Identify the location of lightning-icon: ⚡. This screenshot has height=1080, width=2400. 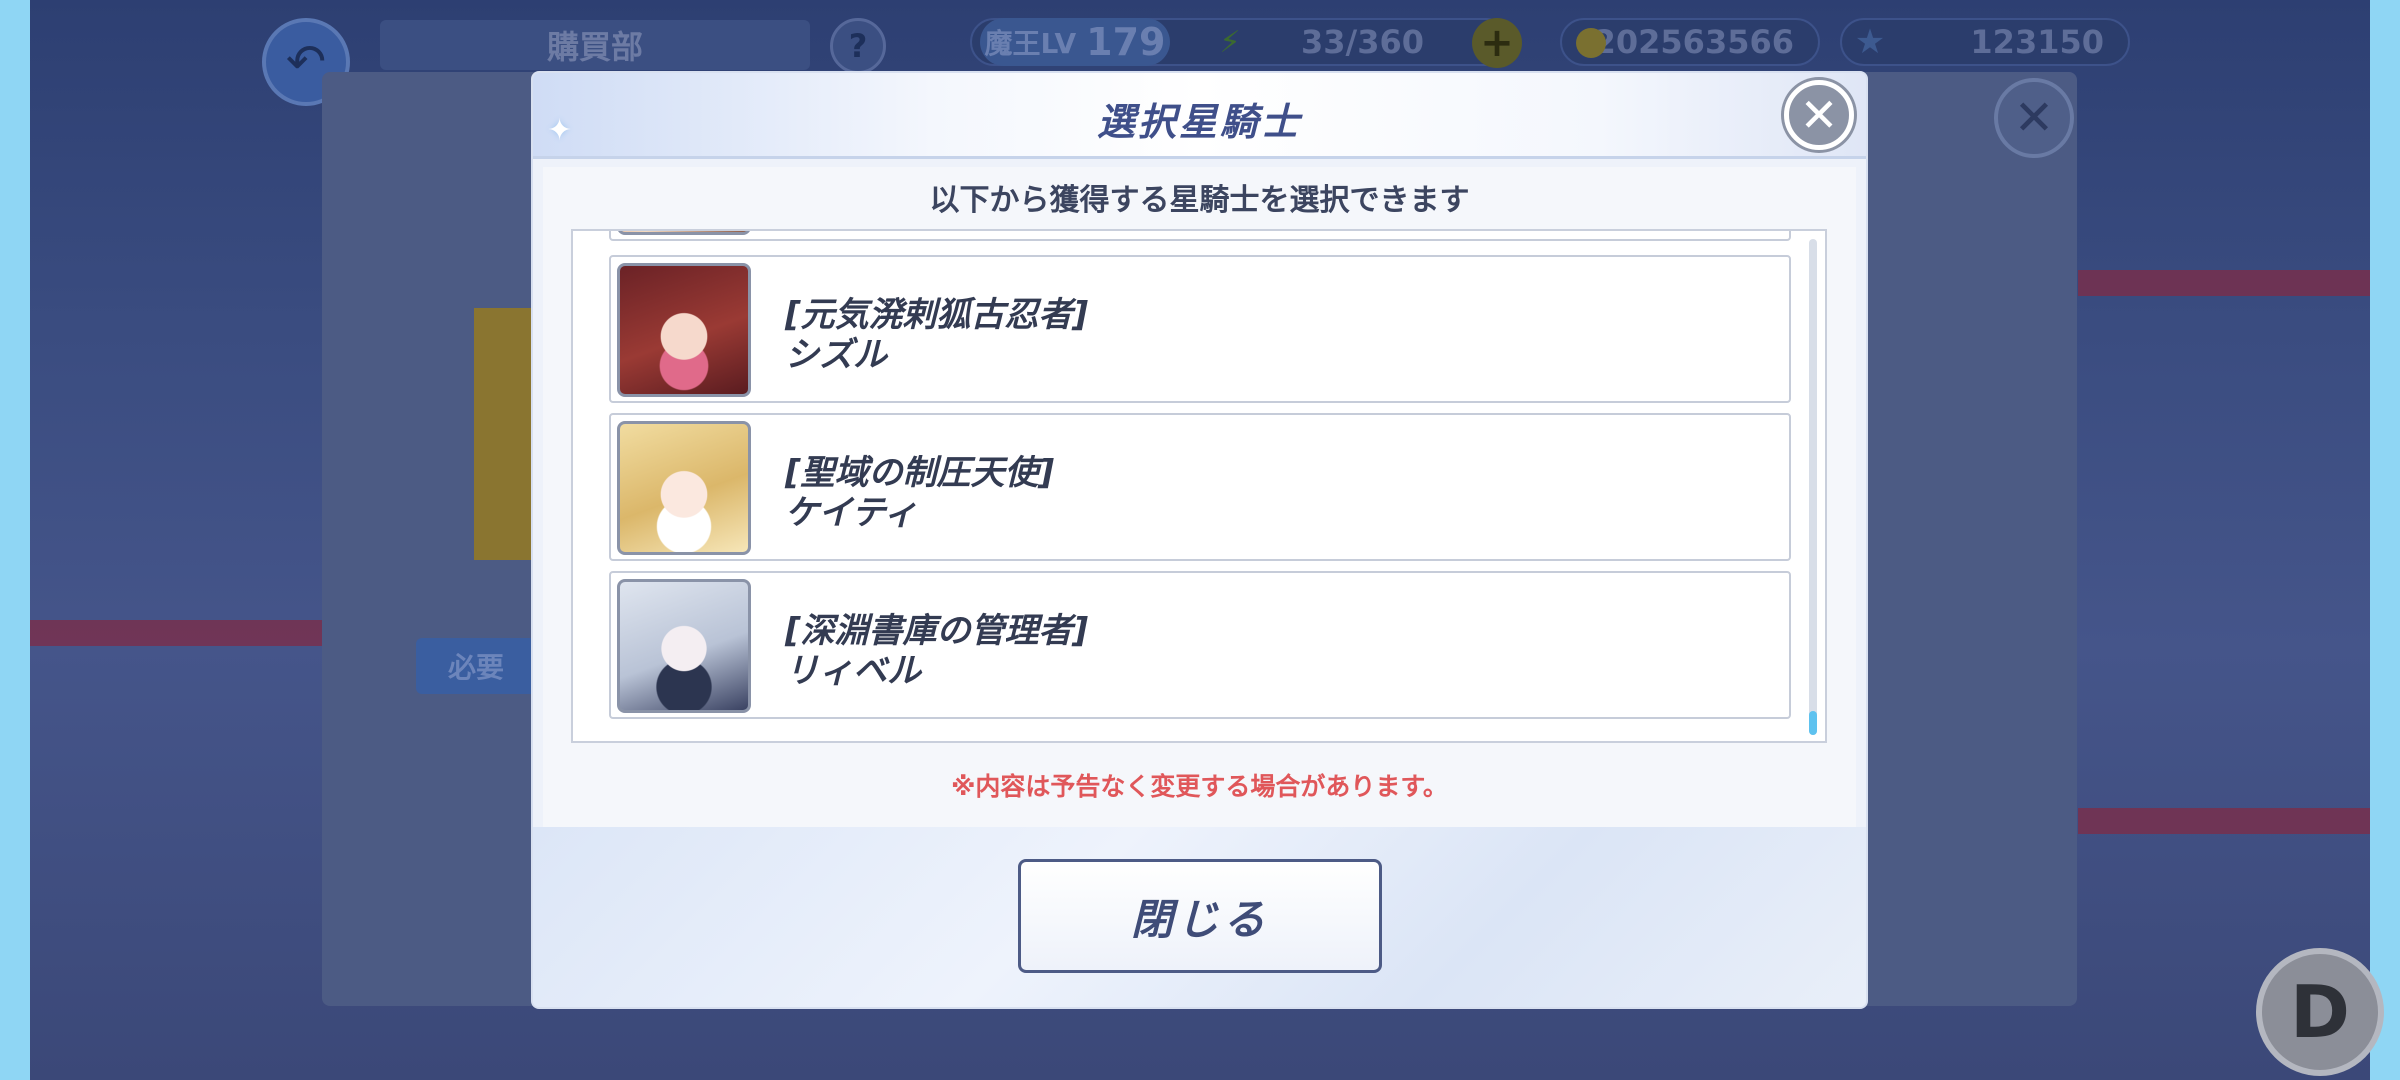
(1230, 42).